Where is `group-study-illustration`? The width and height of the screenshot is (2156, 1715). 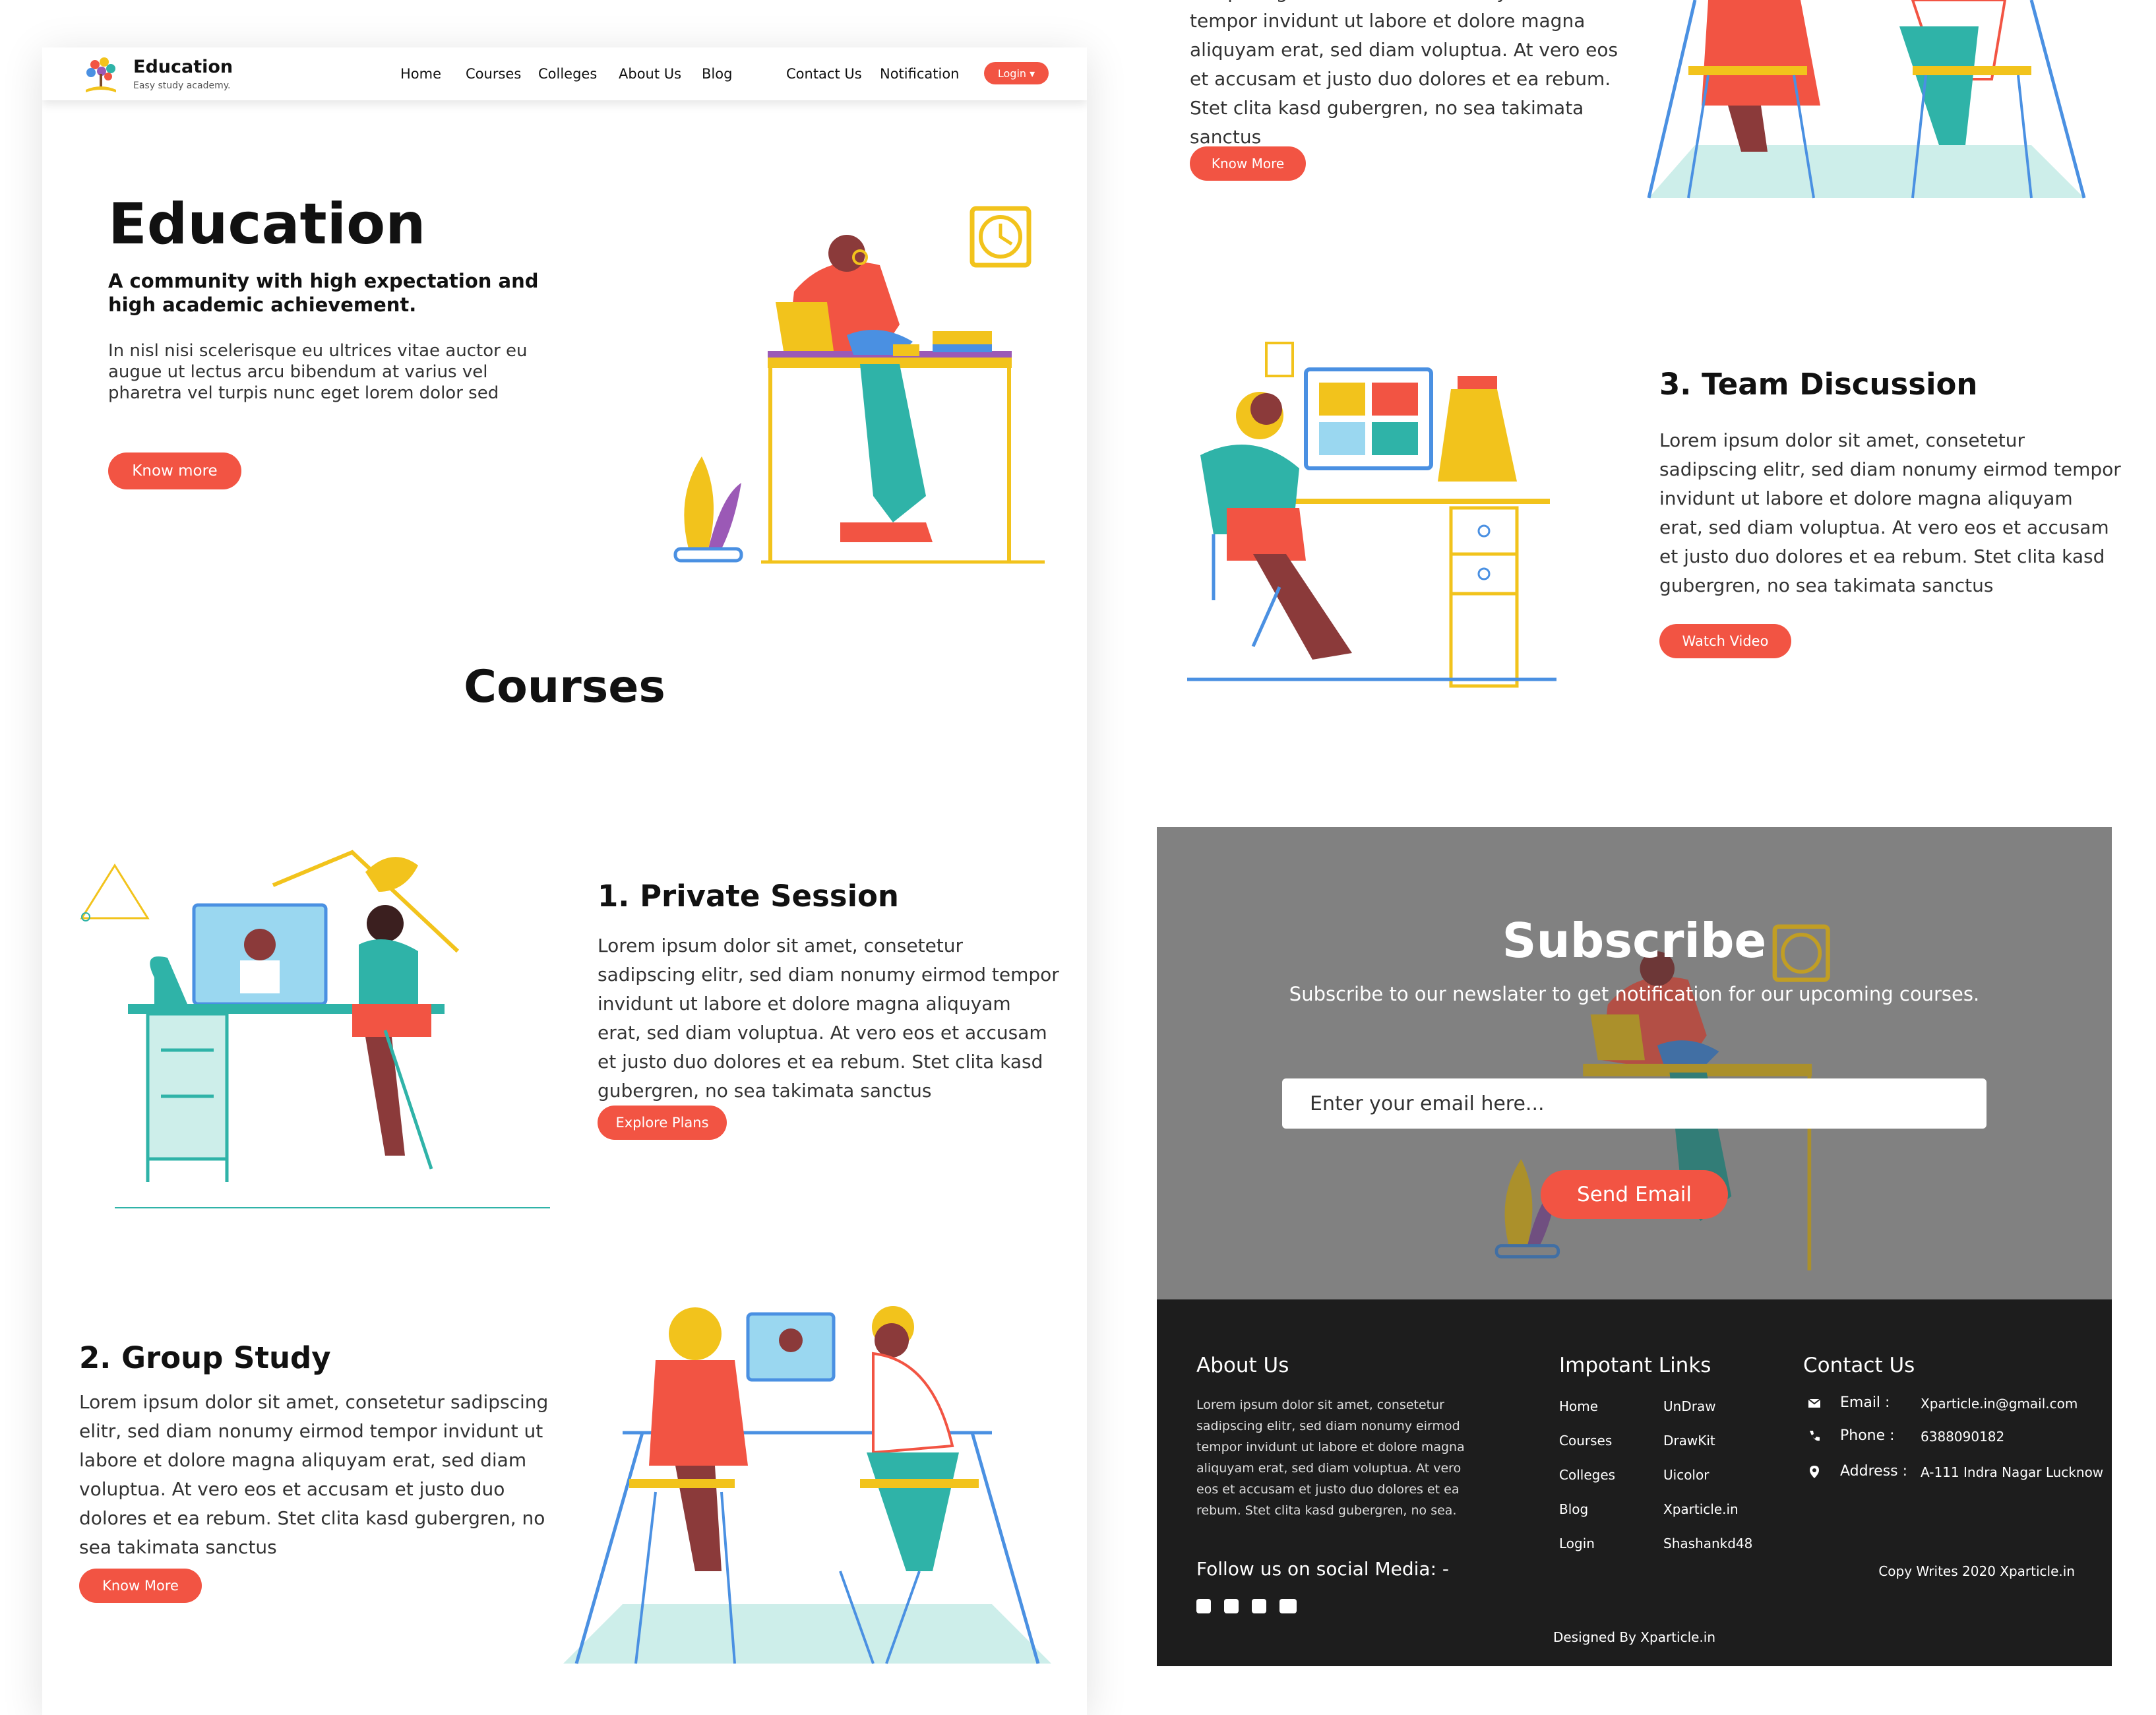 group-study-illustration is located at coordinates (807, 1485).